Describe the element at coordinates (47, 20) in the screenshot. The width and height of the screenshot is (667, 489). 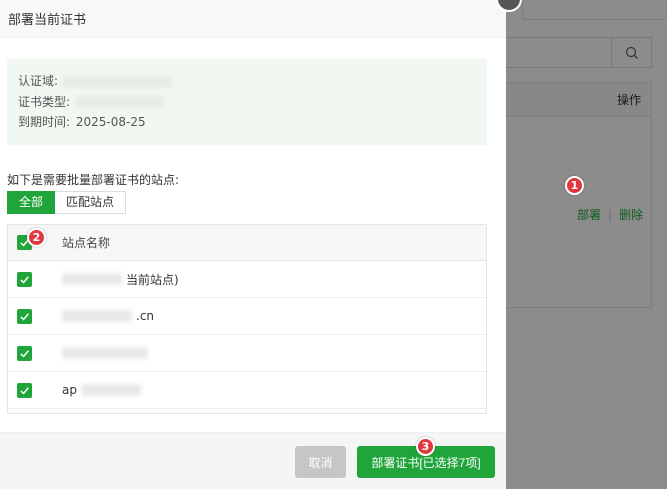
I see `dialog-title: 部署当前证书` at that location.